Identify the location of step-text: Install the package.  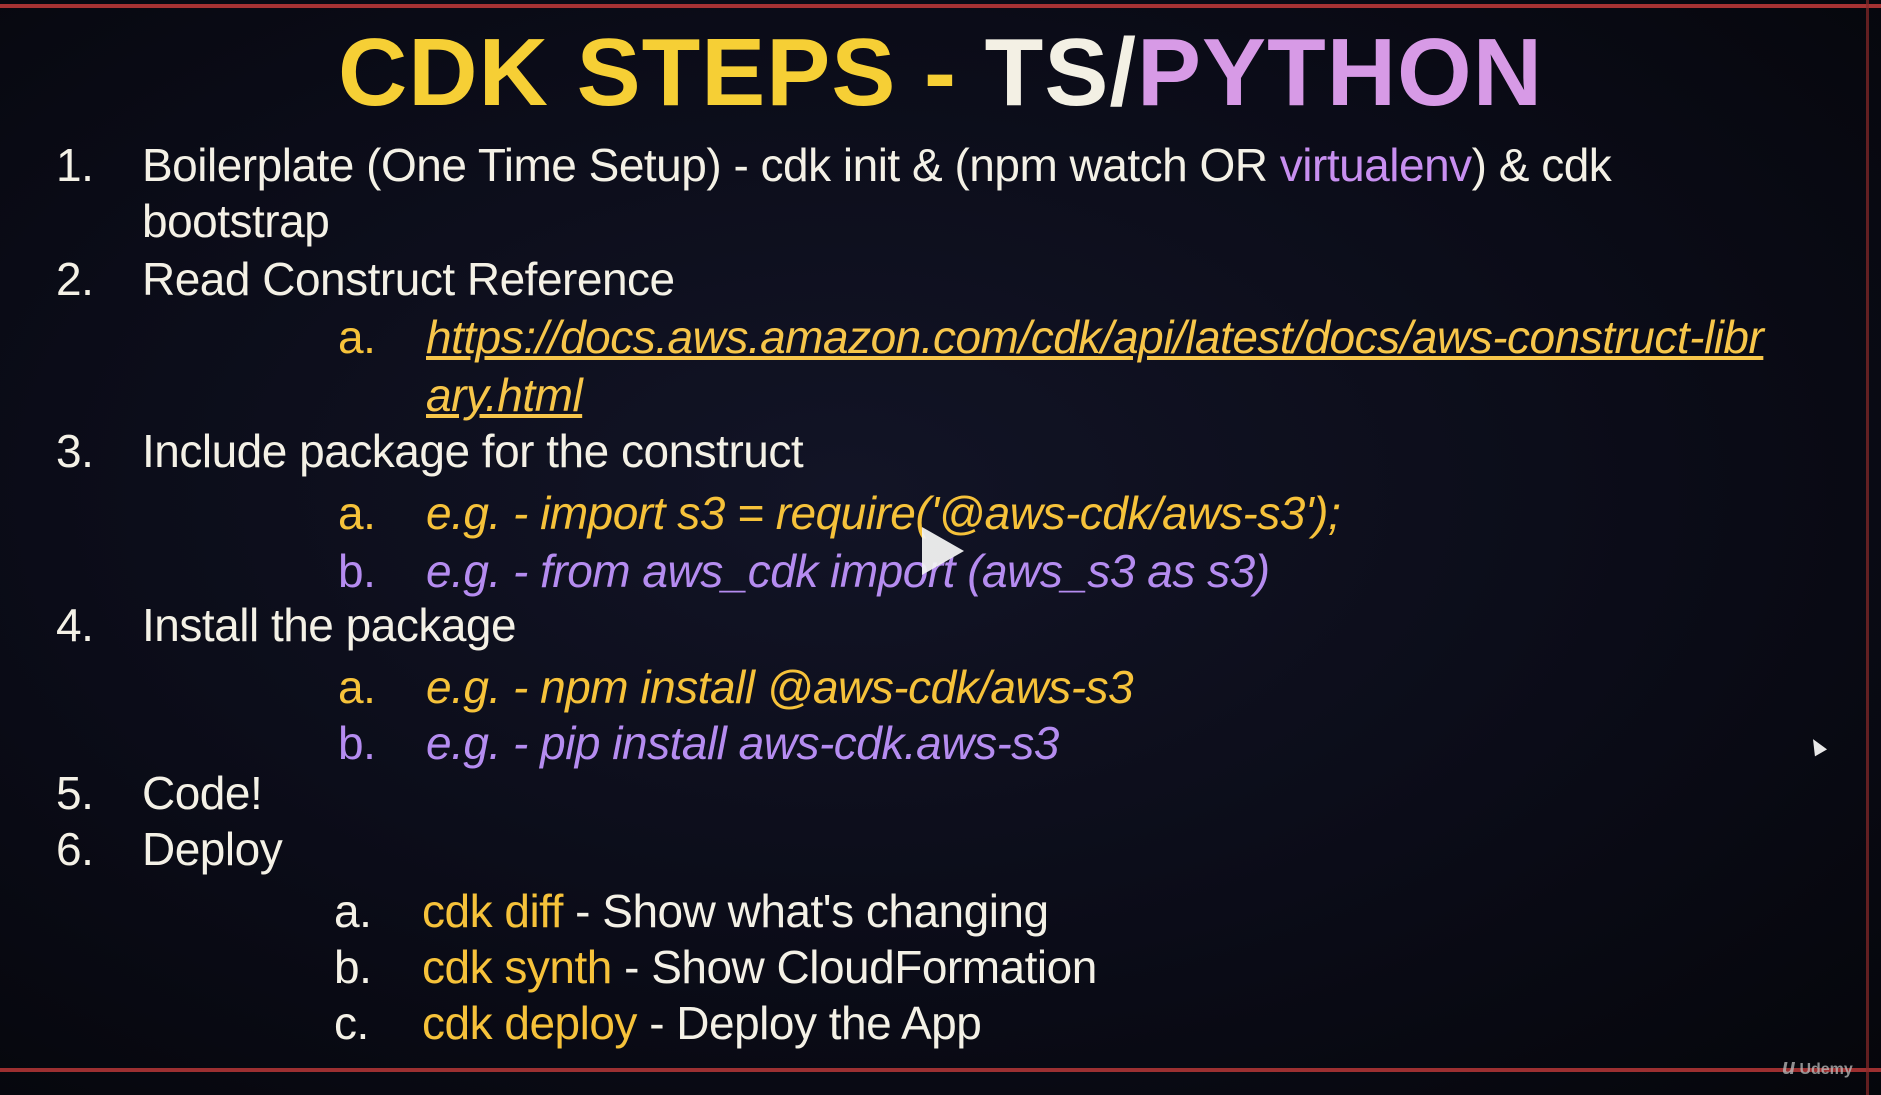
(329, 625).